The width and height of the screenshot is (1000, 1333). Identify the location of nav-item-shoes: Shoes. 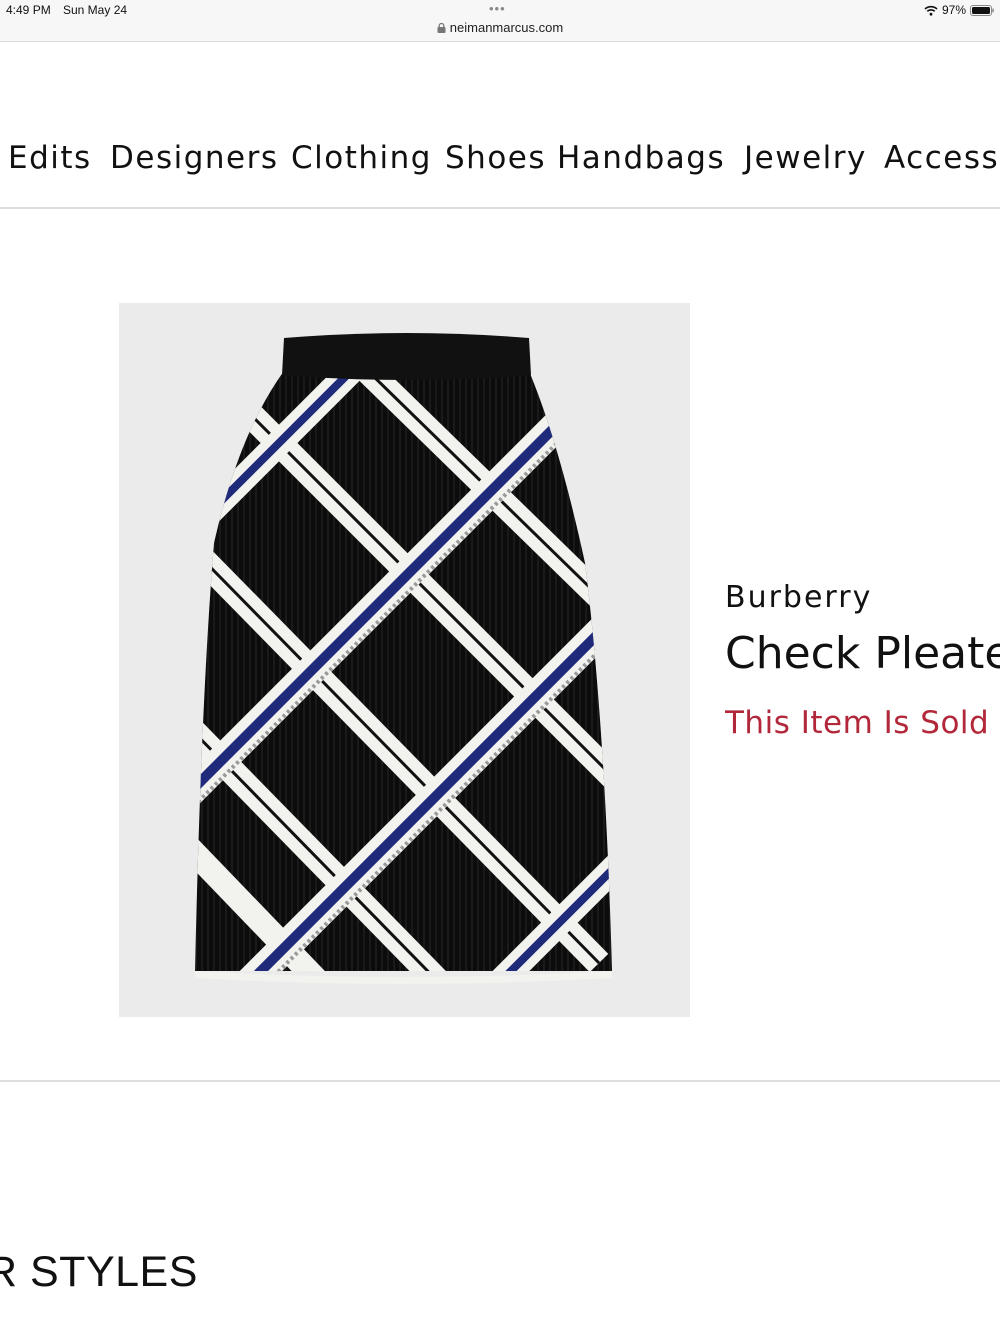
(495, 158).